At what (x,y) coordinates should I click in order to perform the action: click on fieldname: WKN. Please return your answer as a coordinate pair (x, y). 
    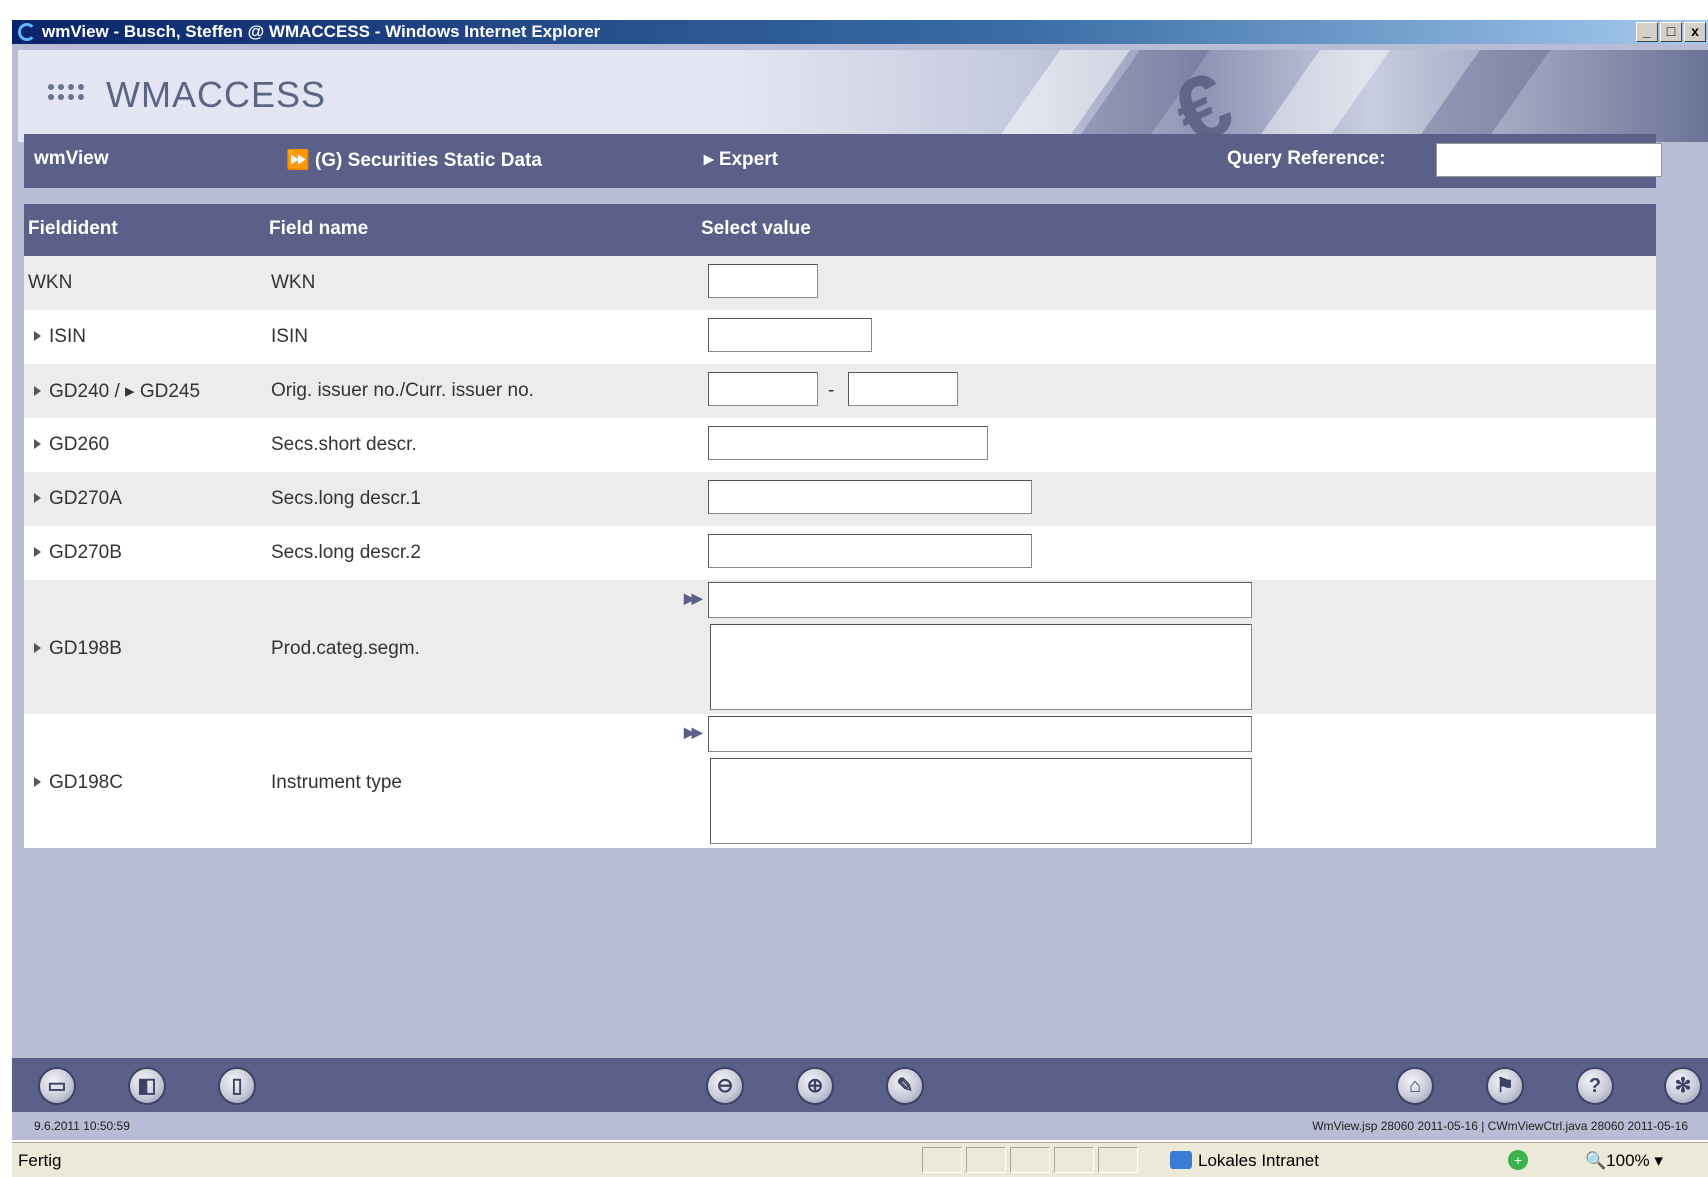
    Looking at the image, I should click on (293, 282).